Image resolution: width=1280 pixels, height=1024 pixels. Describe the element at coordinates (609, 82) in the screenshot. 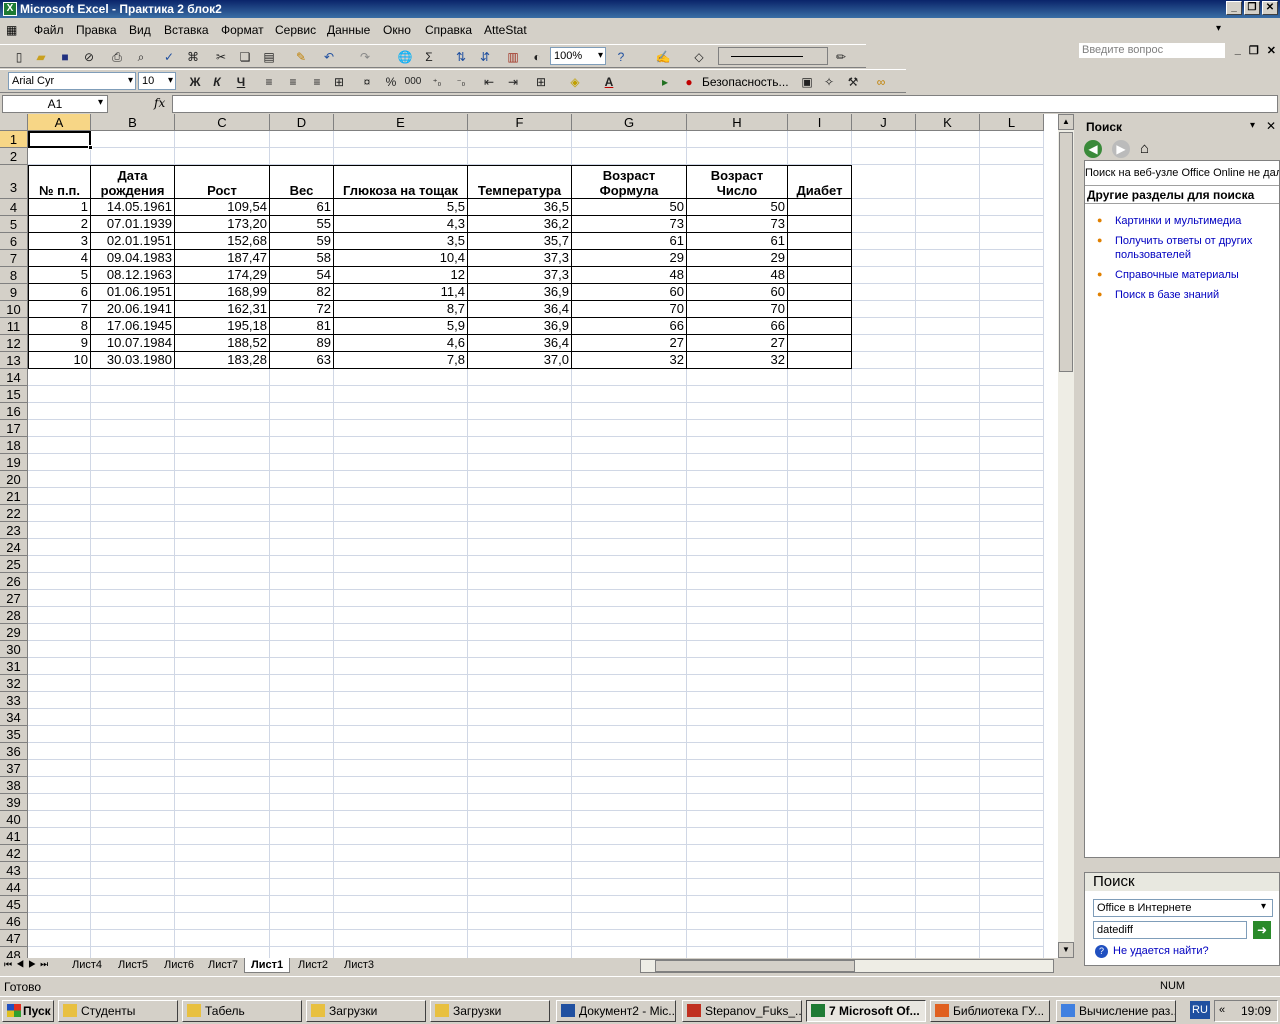

I see `font-color-icon: A` at that location.